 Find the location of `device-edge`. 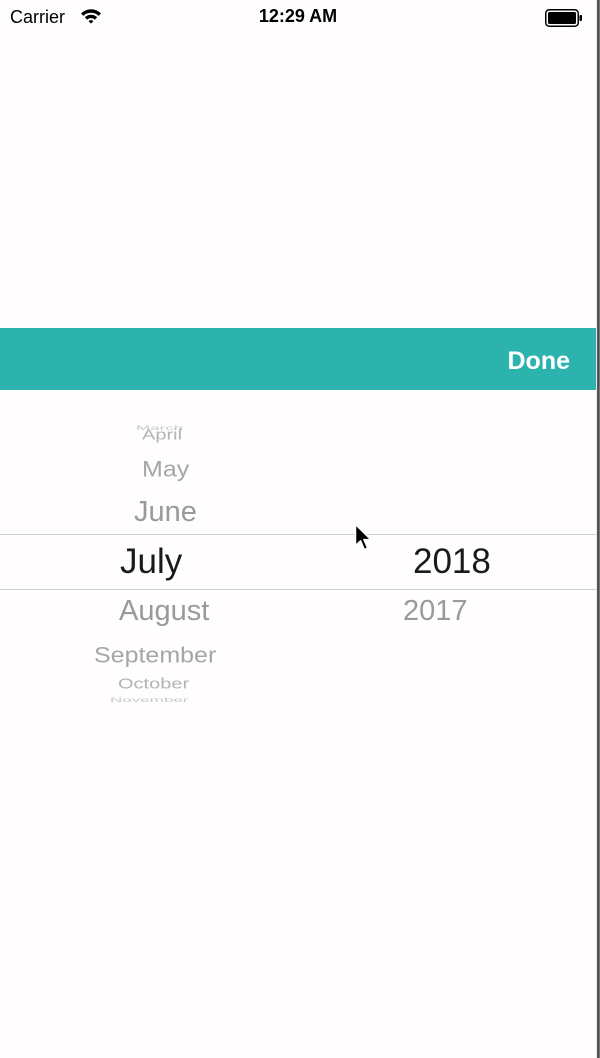

device-edge is located at coordinates (598, 529).